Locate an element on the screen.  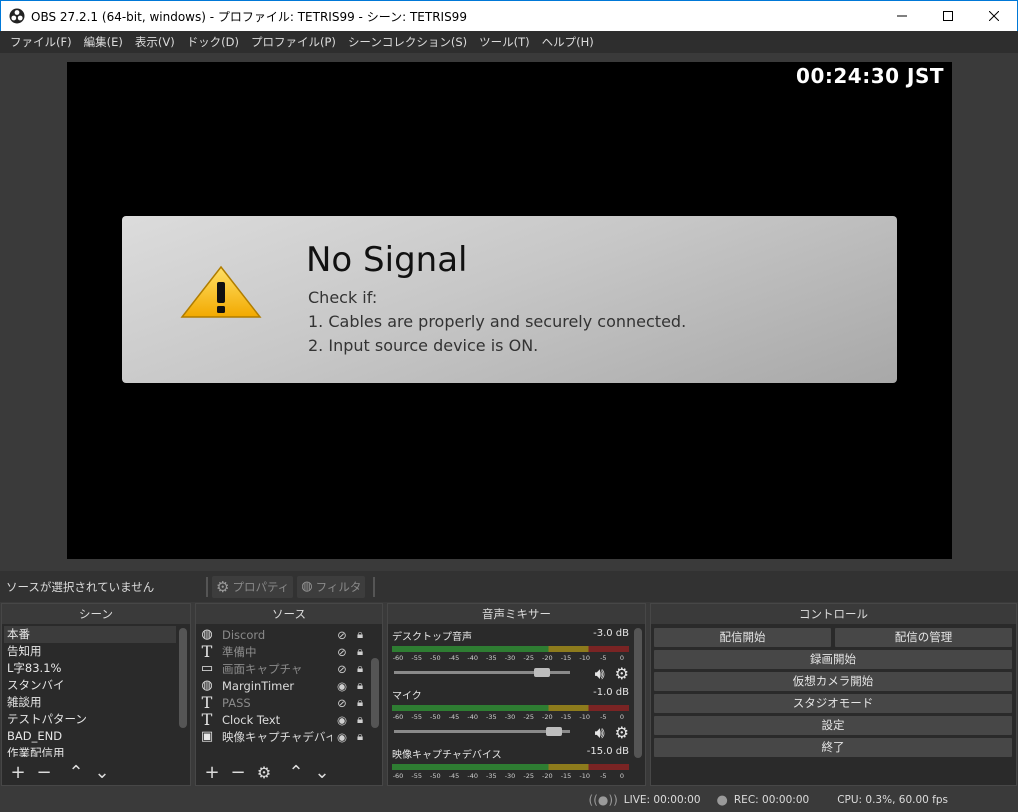
source-item: T PASS ⊘ 🔒︎ is located at coordinates (283, 702).